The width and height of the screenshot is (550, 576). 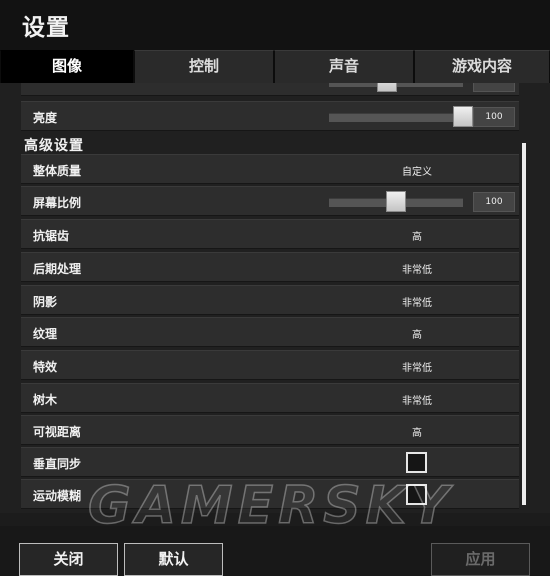 I want to click on settings-row-view-distance: 可视距离 高, so click(x=270, y=430).